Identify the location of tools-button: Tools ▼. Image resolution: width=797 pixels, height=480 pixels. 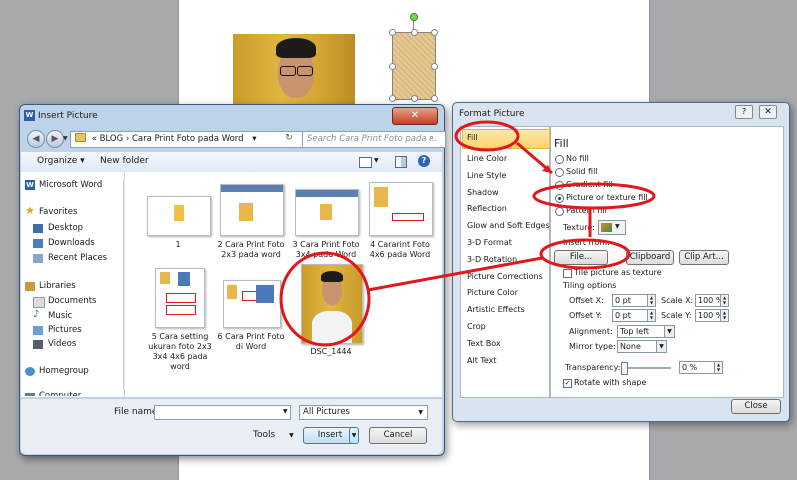
(273, 435).